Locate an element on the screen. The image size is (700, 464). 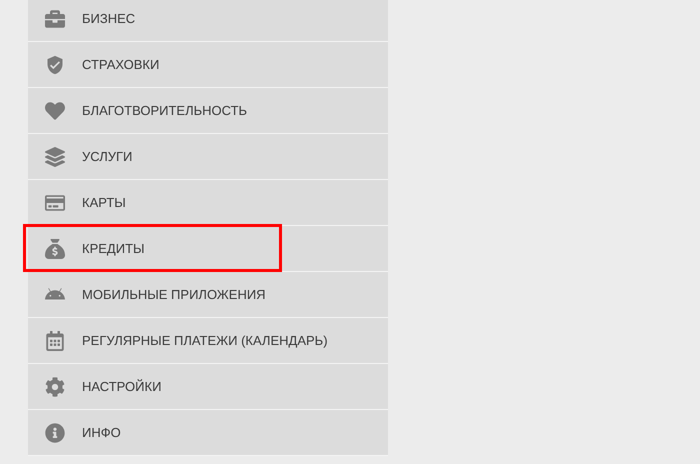
settings-icon is located at coordinates (55, 386).